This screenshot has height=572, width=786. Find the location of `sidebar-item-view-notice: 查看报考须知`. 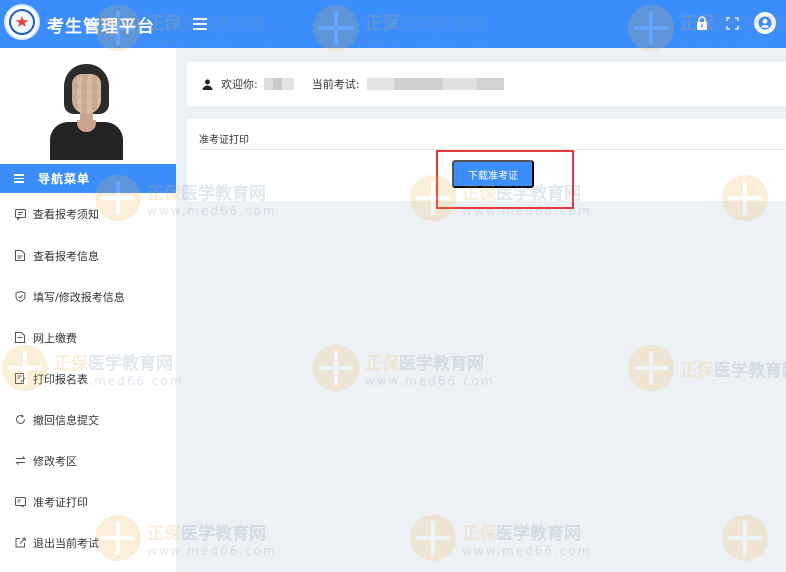

sidebar-item-view-notice: 查看报考须知 is located at coordinates (88, 214).